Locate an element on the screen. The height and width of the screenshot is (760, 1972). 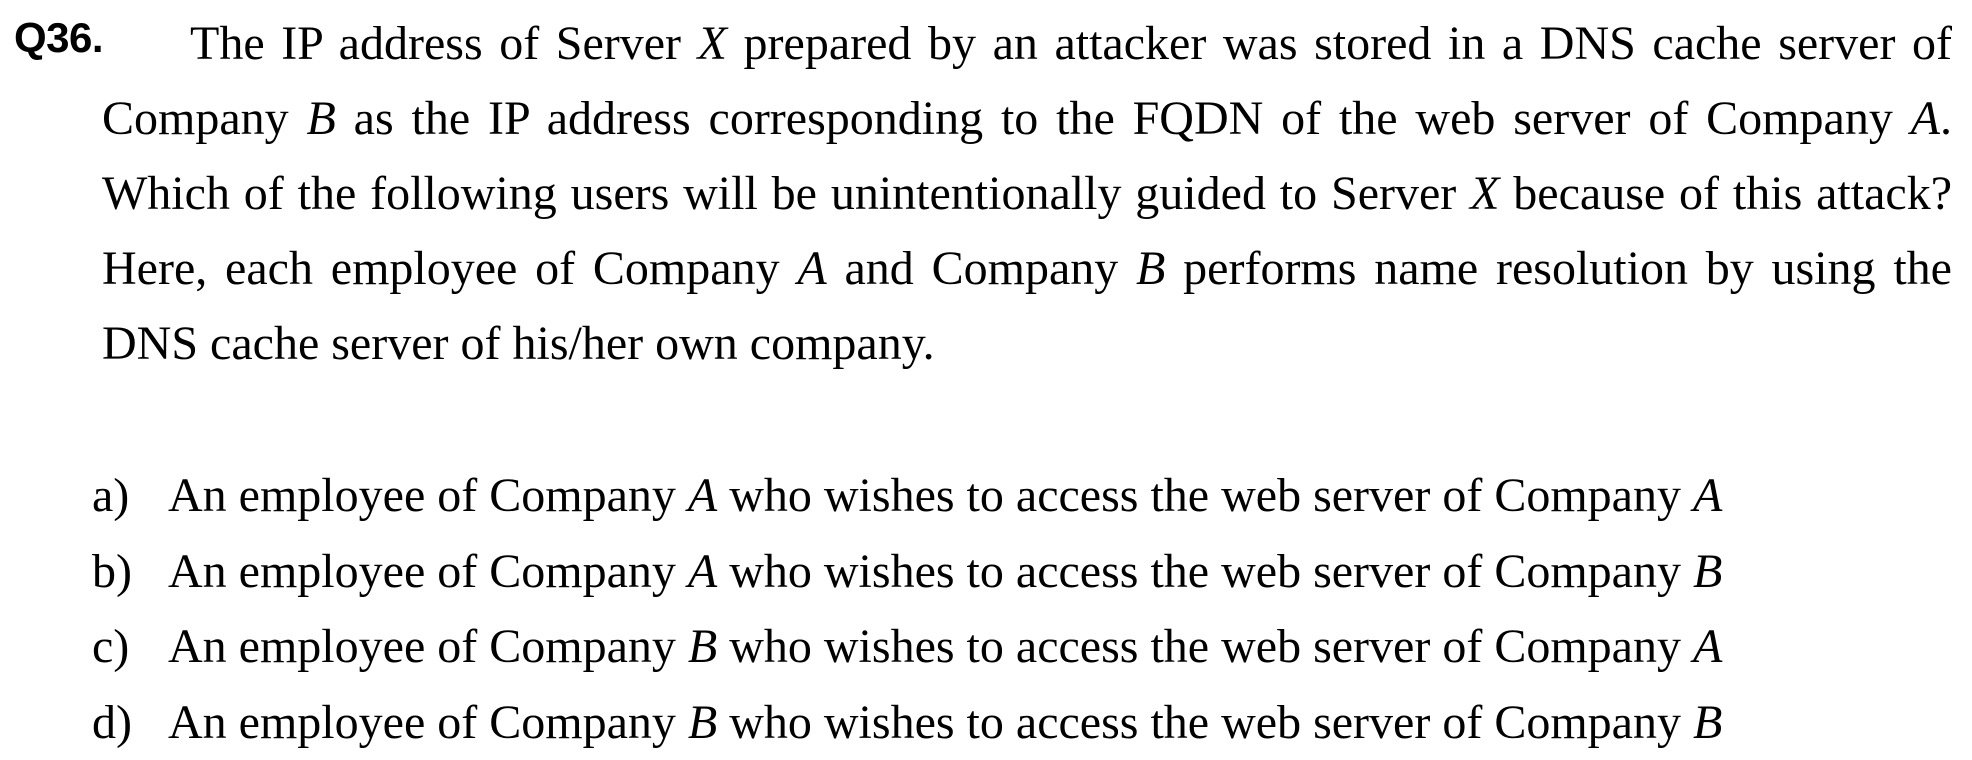
question-text-segment: and Company is located at coordinates (981, 268).